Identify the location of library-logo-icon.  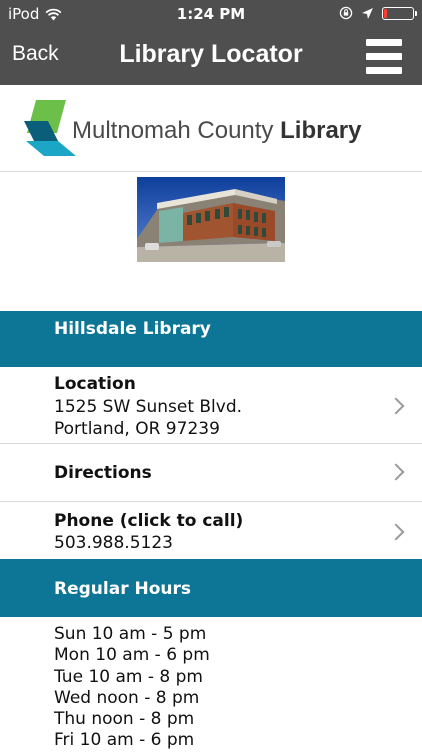
(50, 128).